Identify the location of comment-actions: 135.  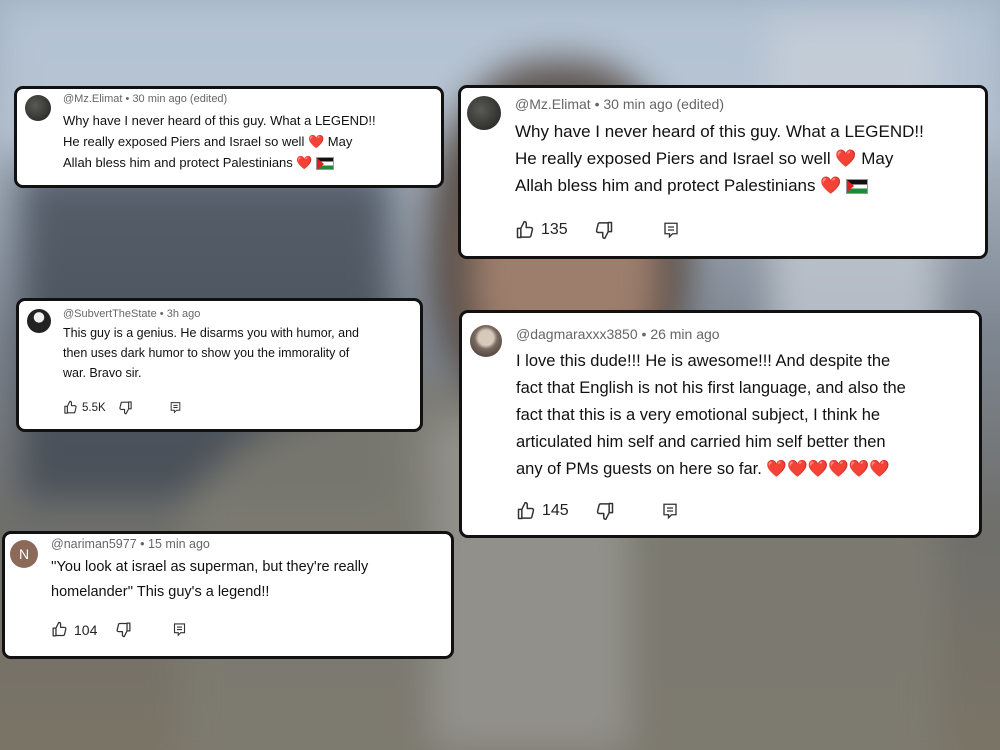
(597, 230).